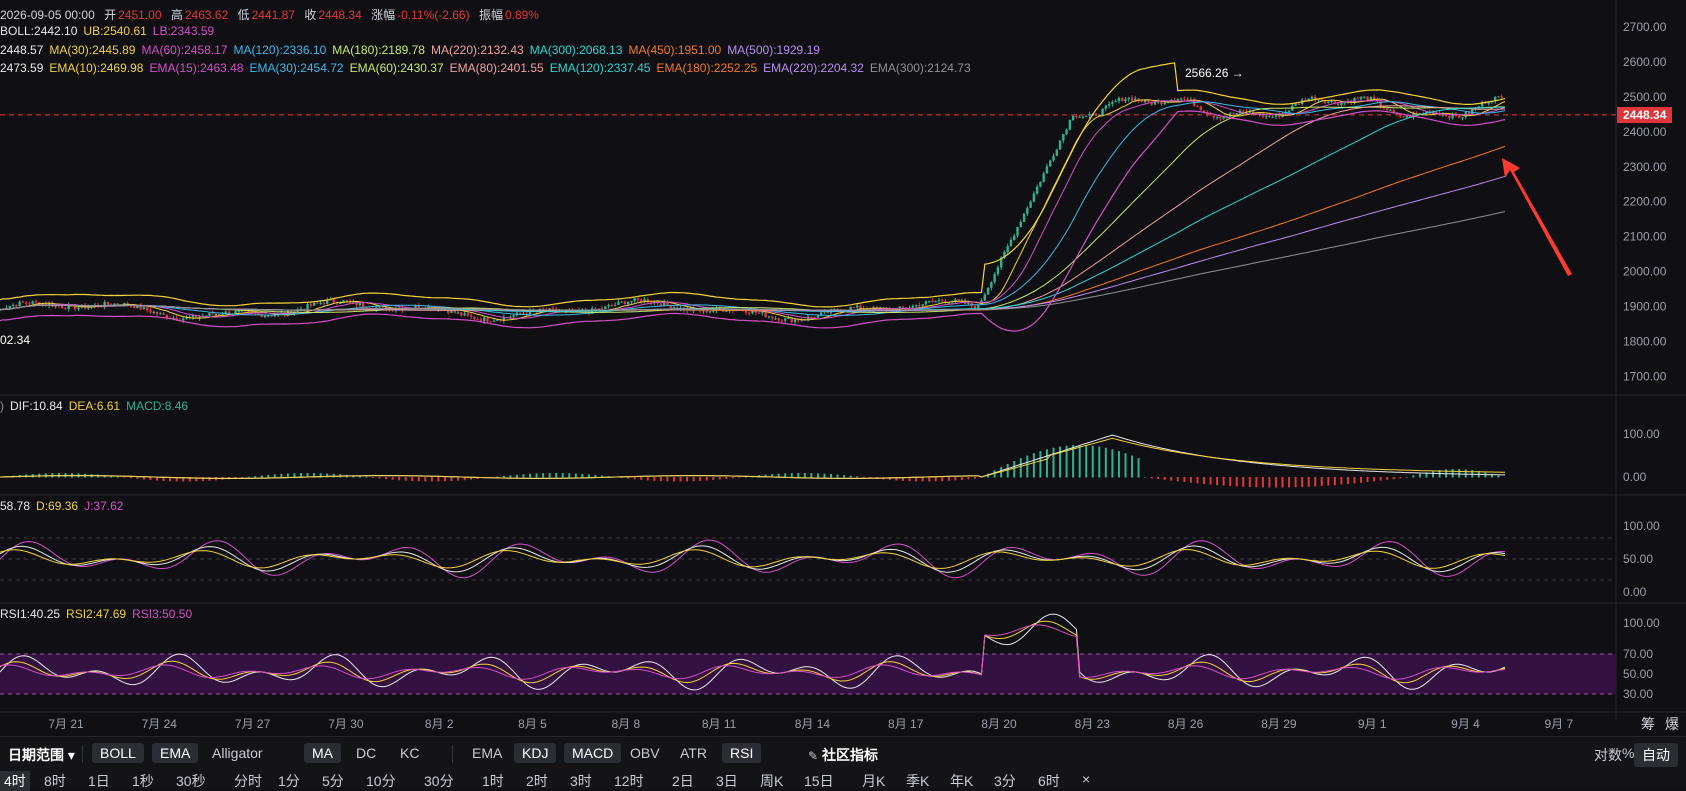 The image size is (1686, 791). I want to click on timeframe-button: 4时, so click(15, 781).